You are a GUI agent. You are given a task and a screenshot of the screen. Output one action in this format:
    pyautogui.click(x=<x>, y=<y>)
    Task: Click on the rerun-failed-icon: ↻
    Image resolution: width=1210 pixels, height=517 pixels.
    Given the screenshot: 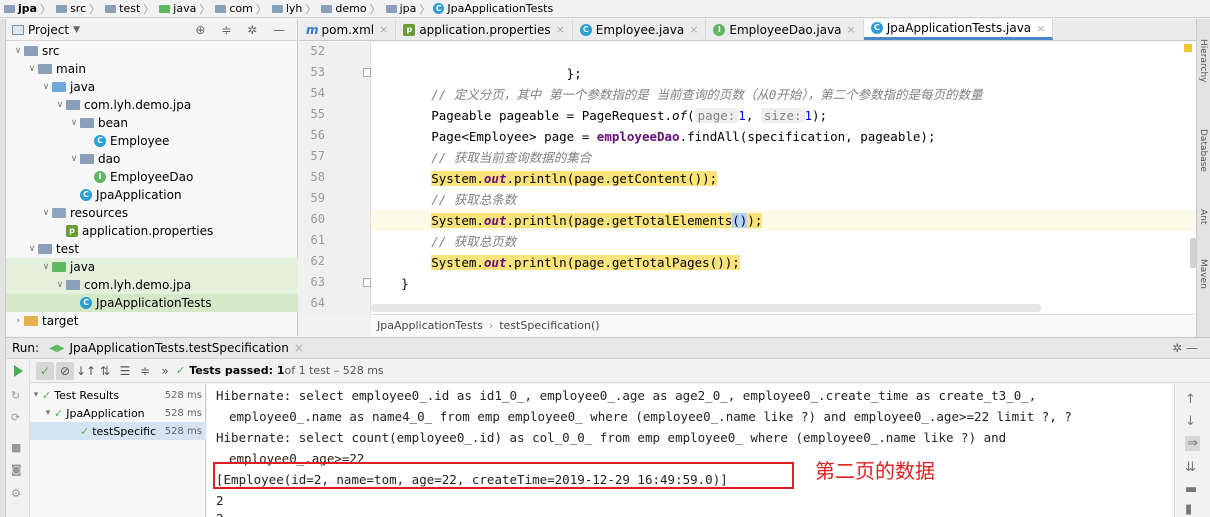 What is the action you would take?
    pyautogui.click(x=15, y=395)
    